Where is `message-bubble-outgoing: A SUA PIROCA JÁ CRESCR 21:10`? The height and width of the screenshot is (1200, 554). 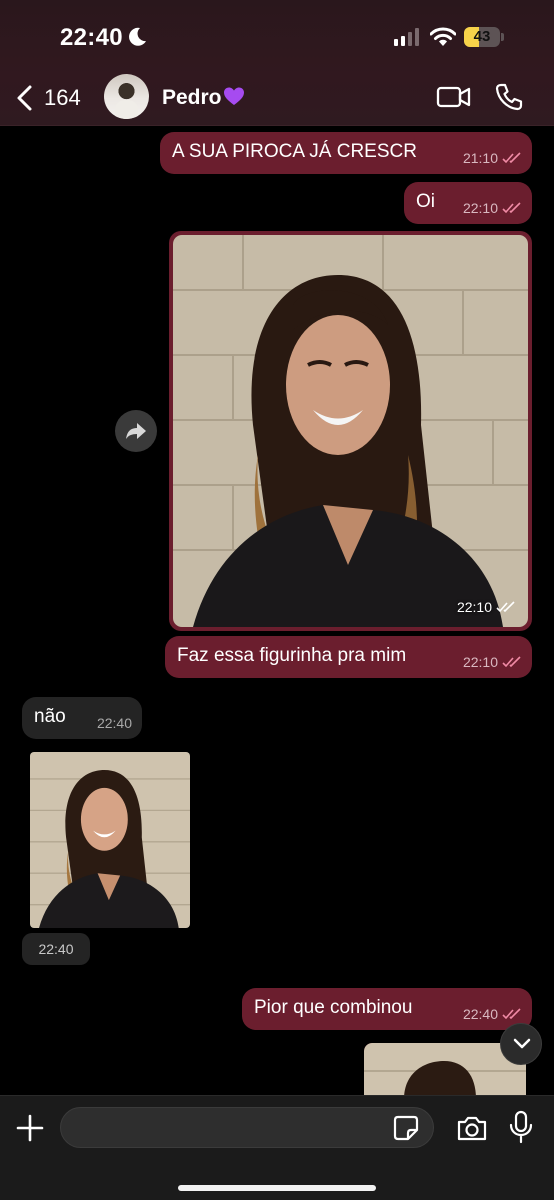
message-bubble-outgoing: A SUA PIROCA JÁ CRESCR 21:10 is located at coordinates (346, 153).